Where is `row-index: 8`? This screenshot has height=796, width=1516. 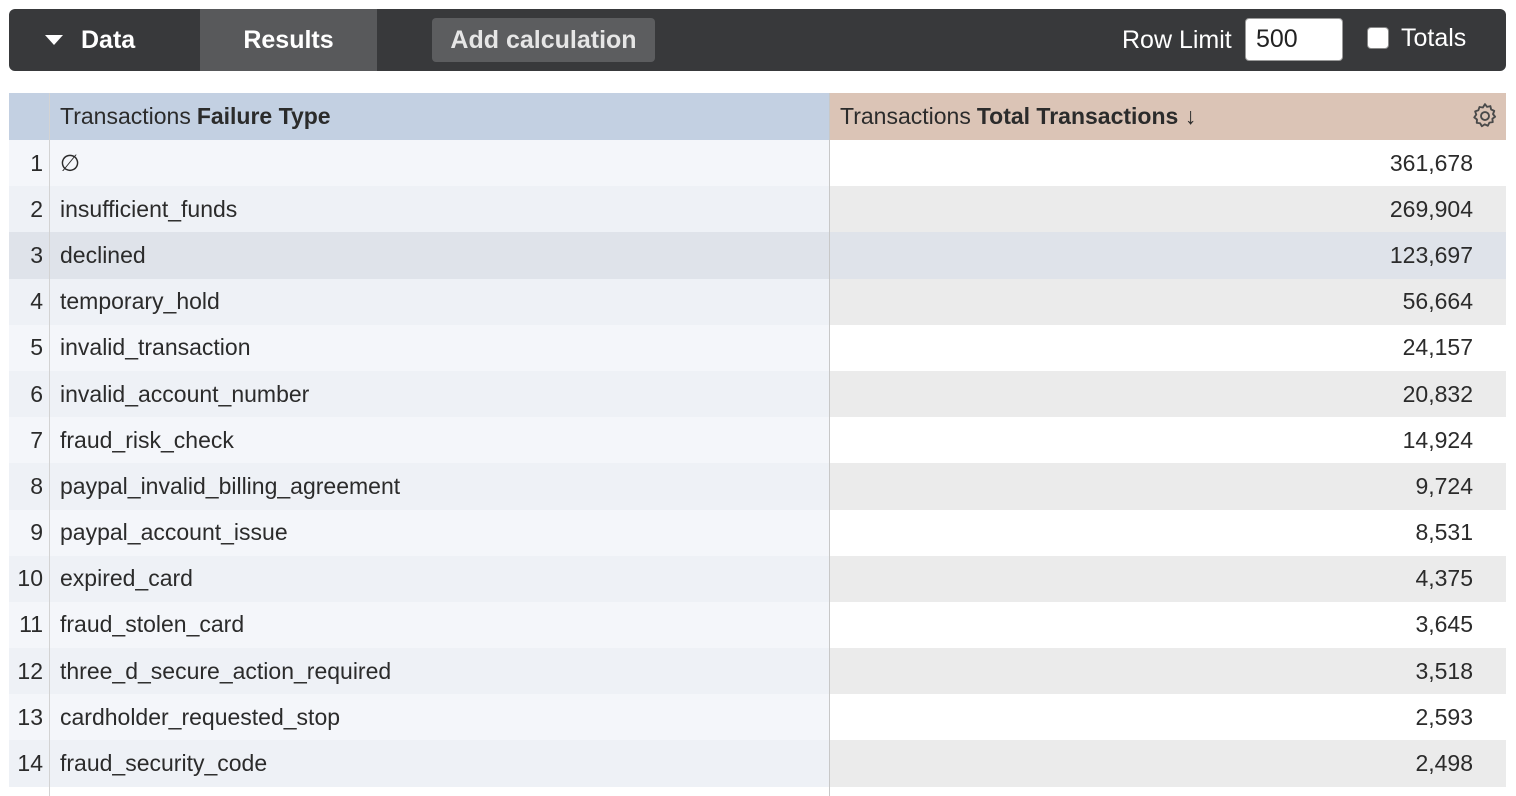 row-index: 8 is located at coordinates (29, 486).